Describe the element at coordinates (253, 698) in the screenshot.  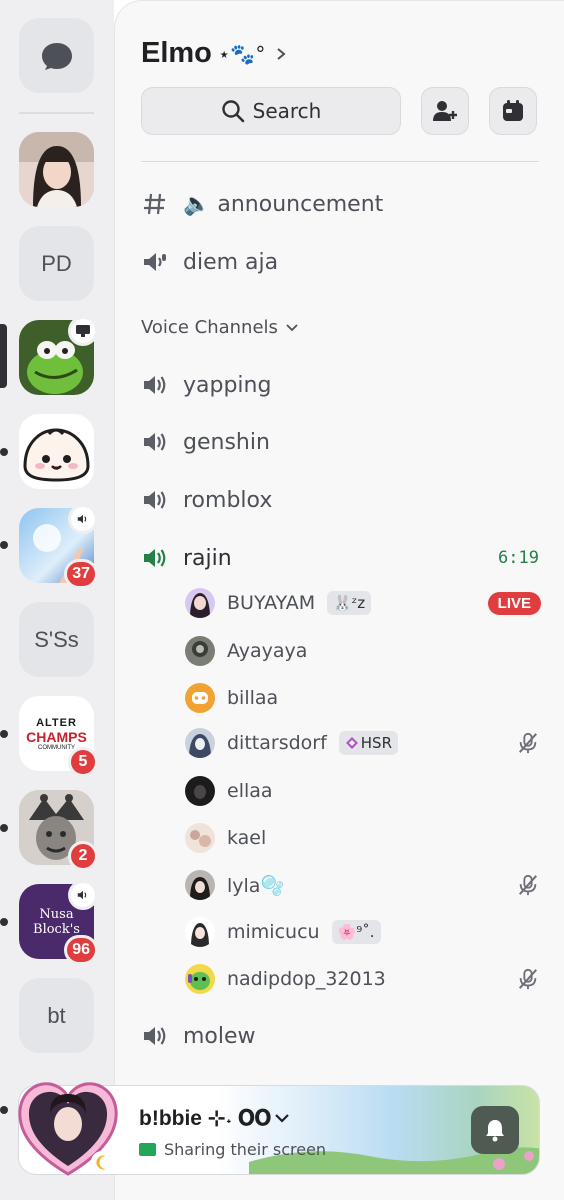
I see `member-name: billaa` at that location.